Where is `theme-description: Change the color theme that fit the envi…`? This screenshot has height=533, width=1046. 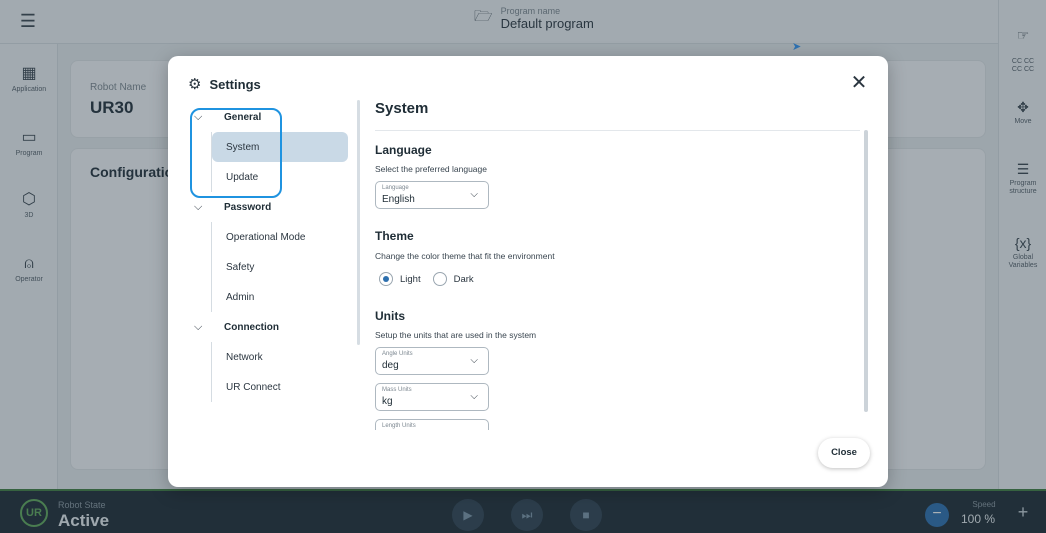
theme-description: Change the color theme that fit the envi… is located at coordinates (465, 256).